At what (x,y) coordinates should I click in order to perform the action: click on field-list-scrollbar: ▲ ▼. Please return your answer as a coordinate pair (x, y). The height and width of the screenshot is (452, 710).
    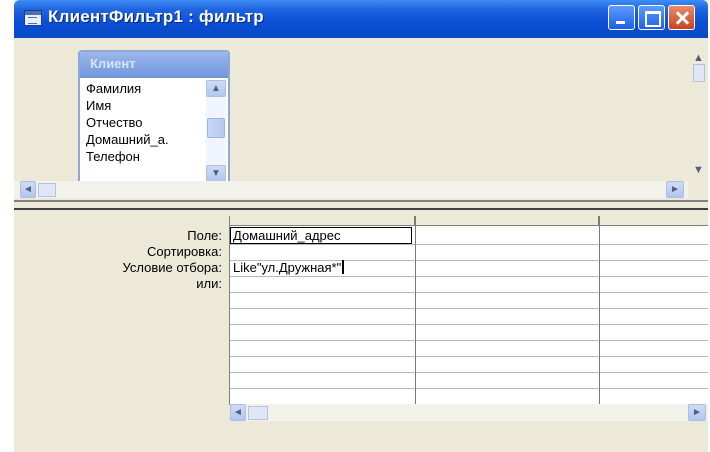
    Looking at the image, I should click on (216, 131).